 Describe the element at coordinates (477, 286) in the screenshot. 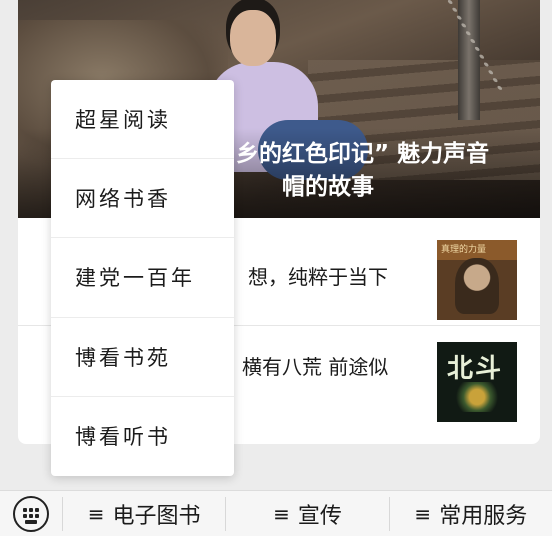

I see `thumb-portrait` at that location.